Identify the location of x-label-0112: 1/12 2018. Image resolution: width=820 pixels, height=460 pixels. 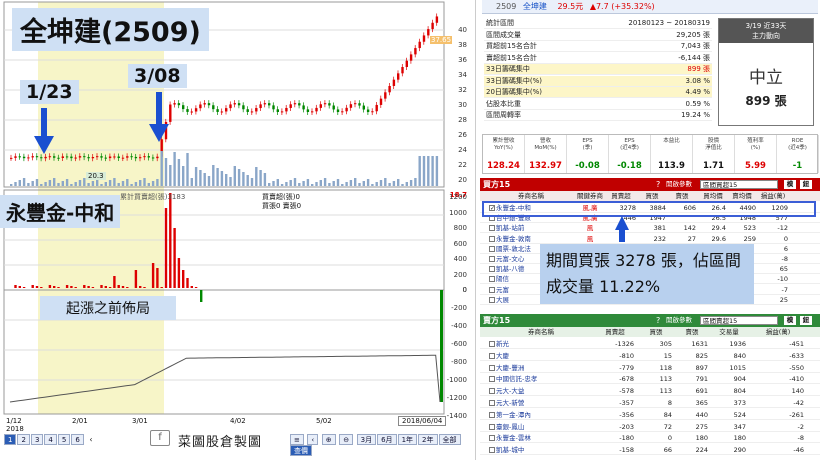
(15, 425).